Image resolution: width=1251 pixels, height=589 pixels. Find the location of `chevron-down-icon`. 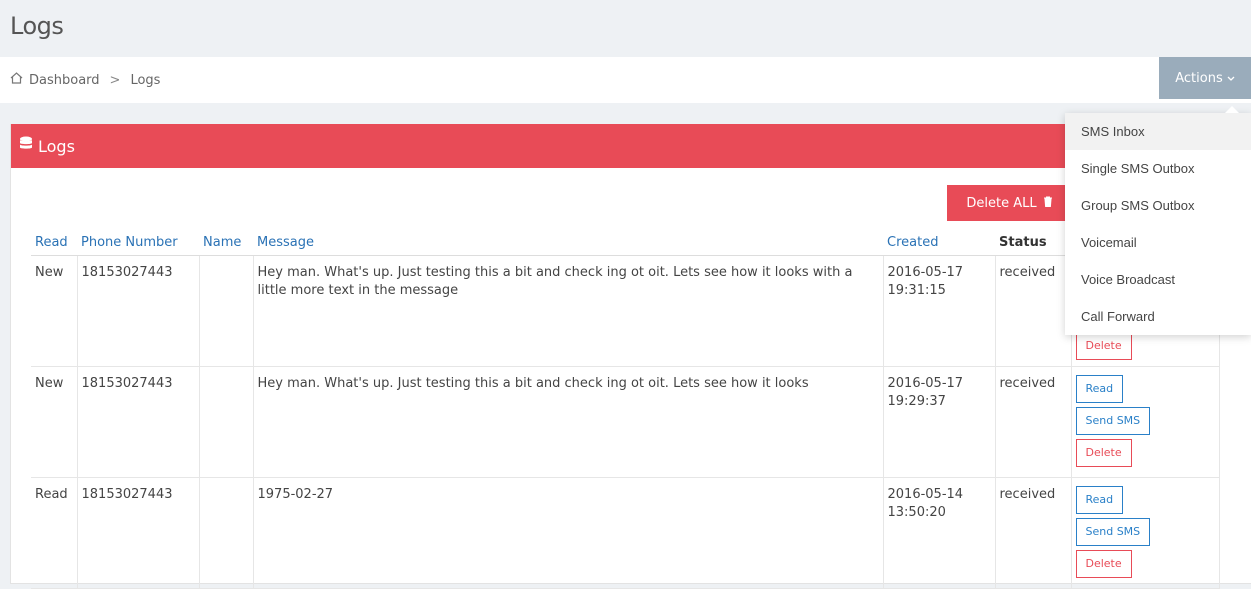

chevron-down-icon is located at coordinates (1231, 78).